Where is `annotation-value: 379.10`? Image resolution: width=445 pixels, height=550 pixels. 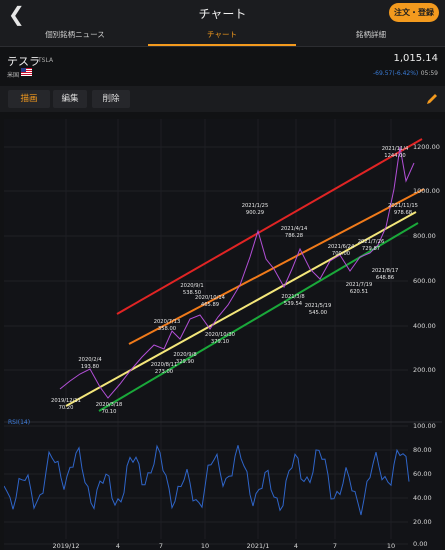
annotation-value: 379.10 is located at coordinates (220, 342).